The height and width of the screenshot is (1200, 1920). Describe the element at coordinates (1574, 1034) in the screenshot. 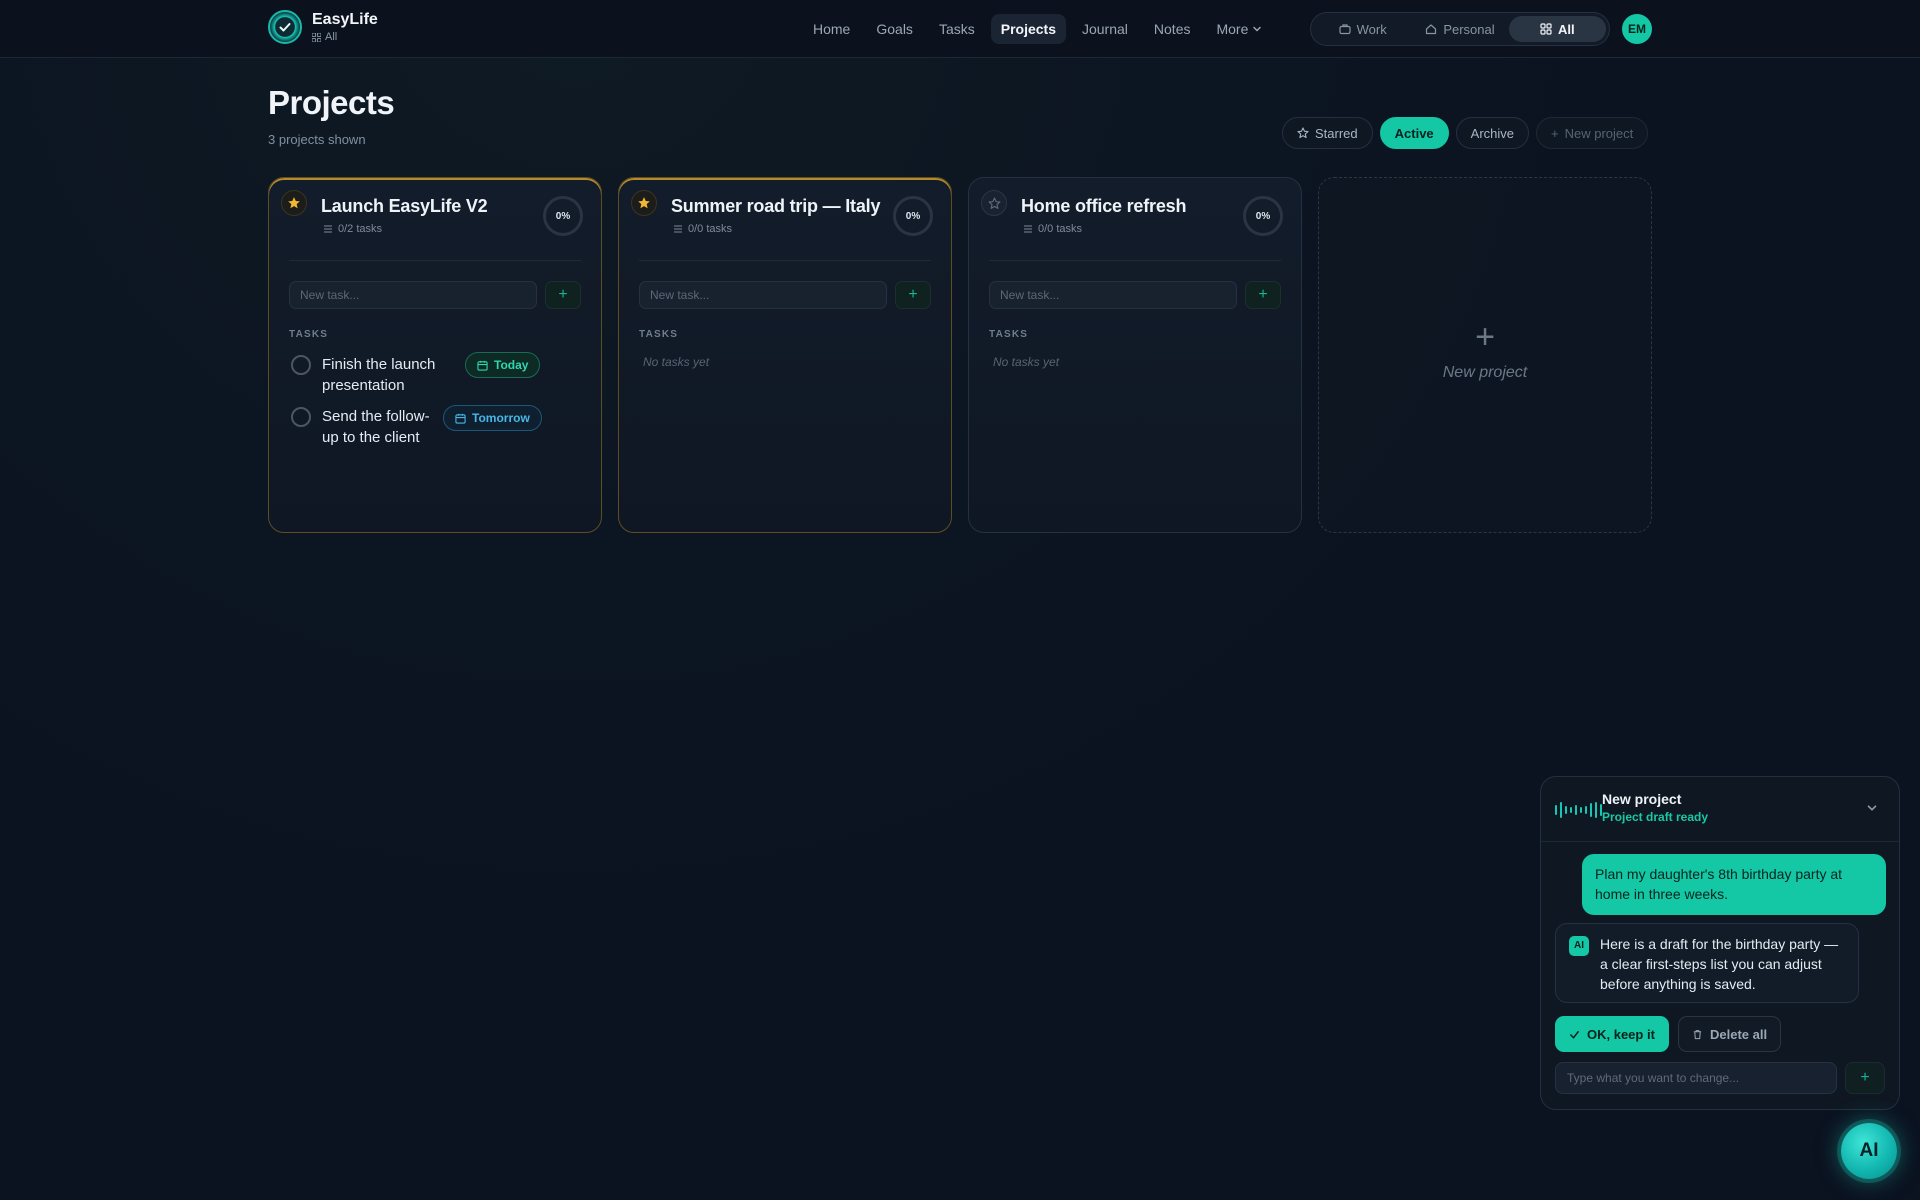

I see `check-icon` at that location.